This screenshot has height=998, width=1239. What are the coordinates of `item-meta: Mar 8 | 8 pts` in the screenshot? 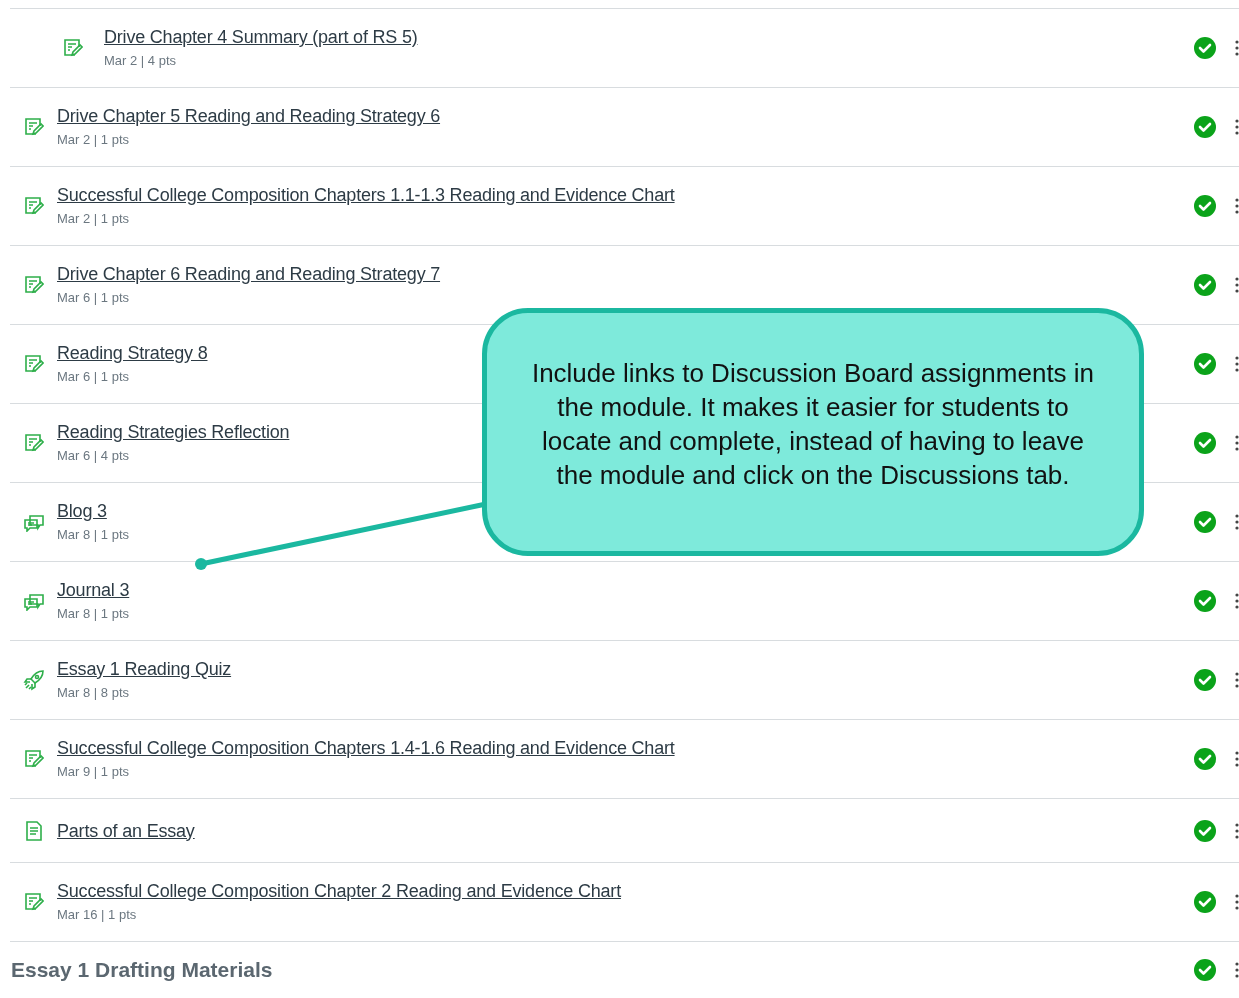 It's located at (93, 692).